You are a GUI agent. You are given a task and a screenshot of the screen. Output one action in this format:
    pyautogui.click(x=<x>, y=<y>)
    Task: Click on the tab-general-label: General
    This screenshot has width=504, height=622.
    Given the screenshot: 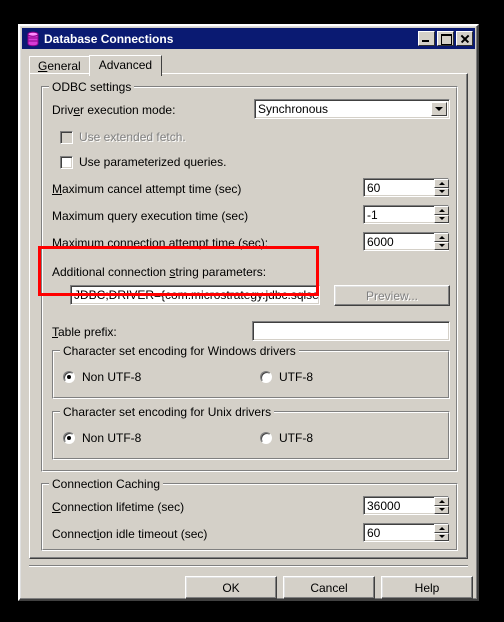 What is the action you would take?
    pyautogui.click(x=59, y=66)
    